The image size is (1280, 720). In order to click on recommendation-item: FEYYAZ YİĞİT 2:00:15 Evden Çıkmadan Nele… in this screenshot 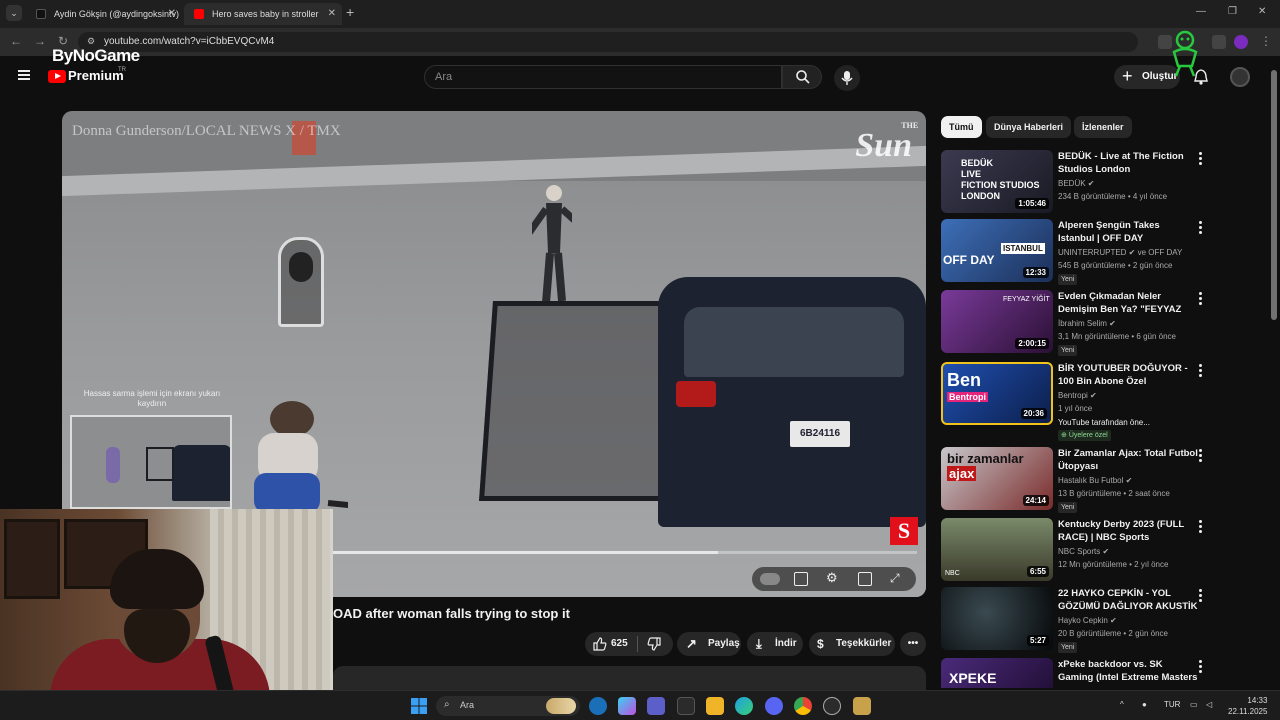, I will do `click(1077, 323)`.